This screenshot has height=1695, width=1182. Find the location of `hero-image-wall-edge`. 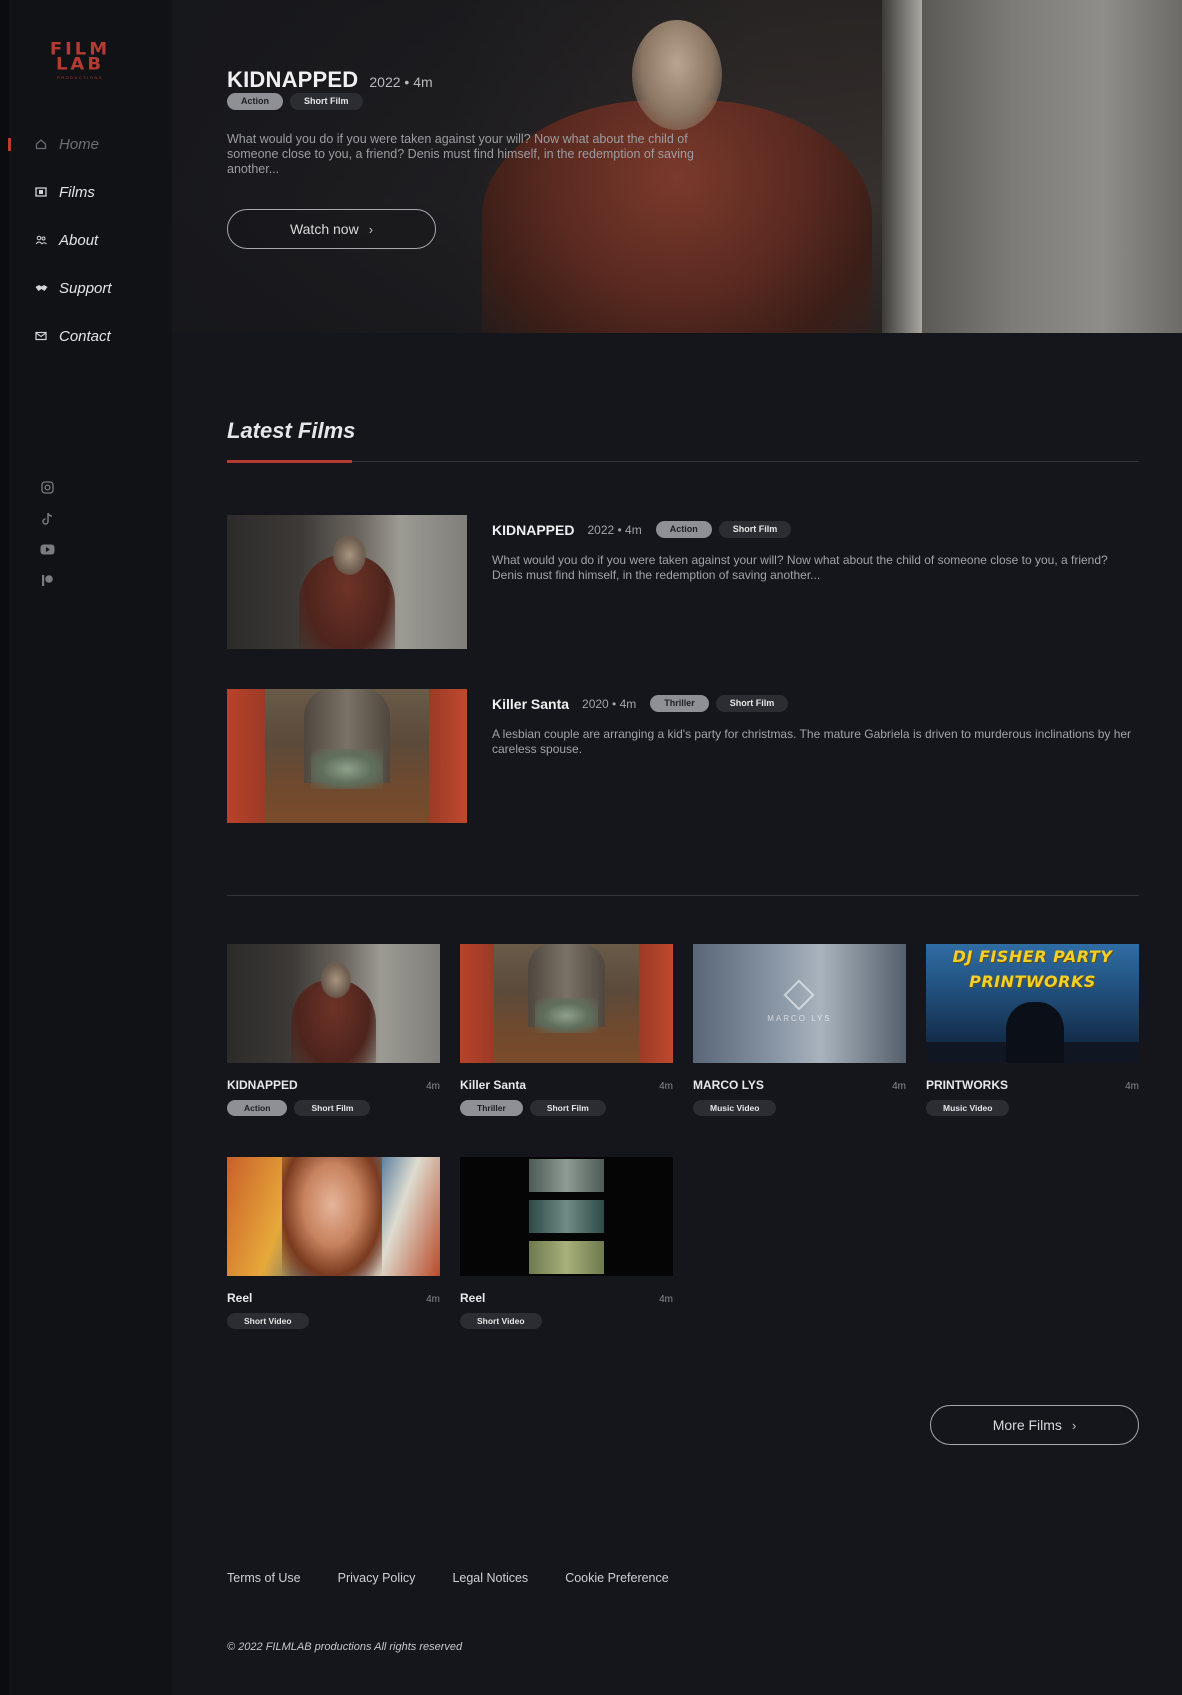

hero-image-wall-edge is located at coordinates (902, 166).